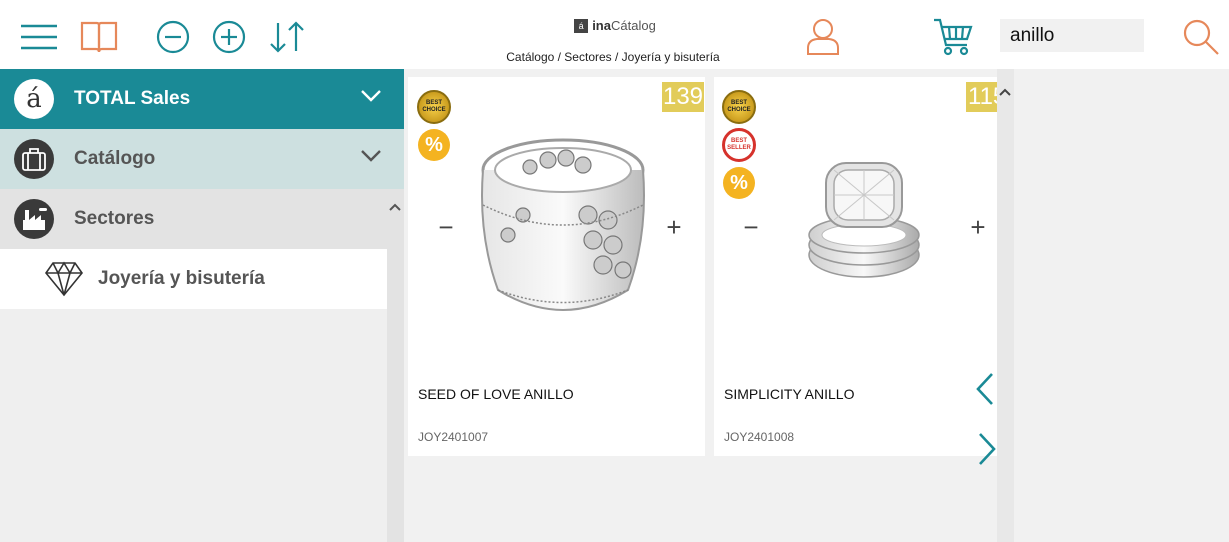 Image resolution: width=1229 pixels, height=542 pixels. I want to click on menu-icon, so click(39, 37).